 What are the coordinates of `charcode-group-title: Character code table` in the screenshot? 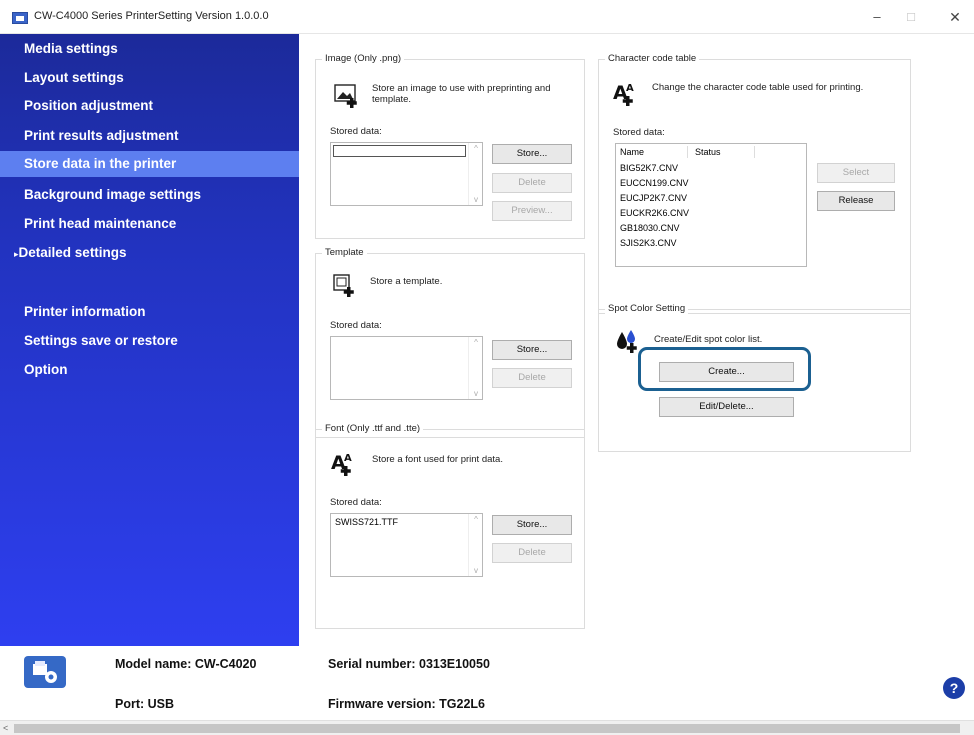 It's located at (652, 58).